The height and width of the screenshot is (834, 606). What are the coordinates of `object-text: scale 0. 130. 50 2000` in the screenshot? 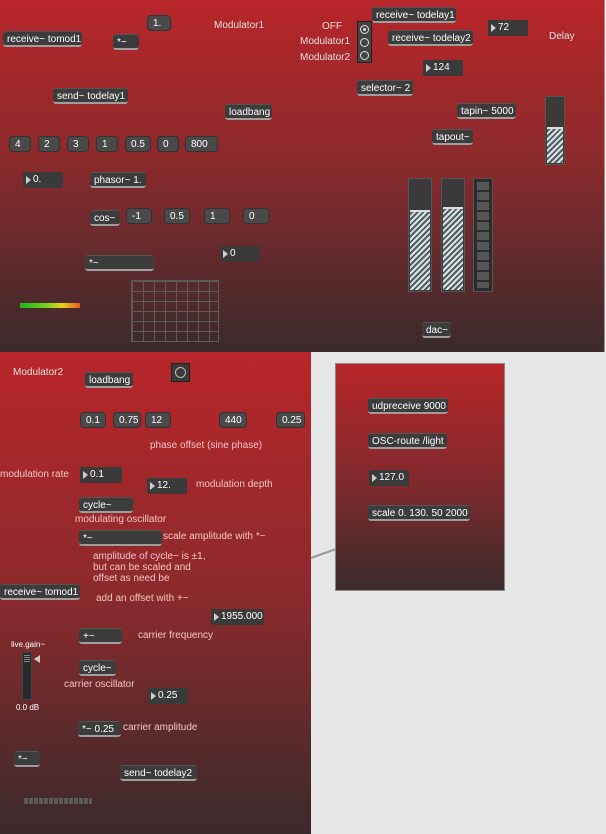 It's located at (420, 513).